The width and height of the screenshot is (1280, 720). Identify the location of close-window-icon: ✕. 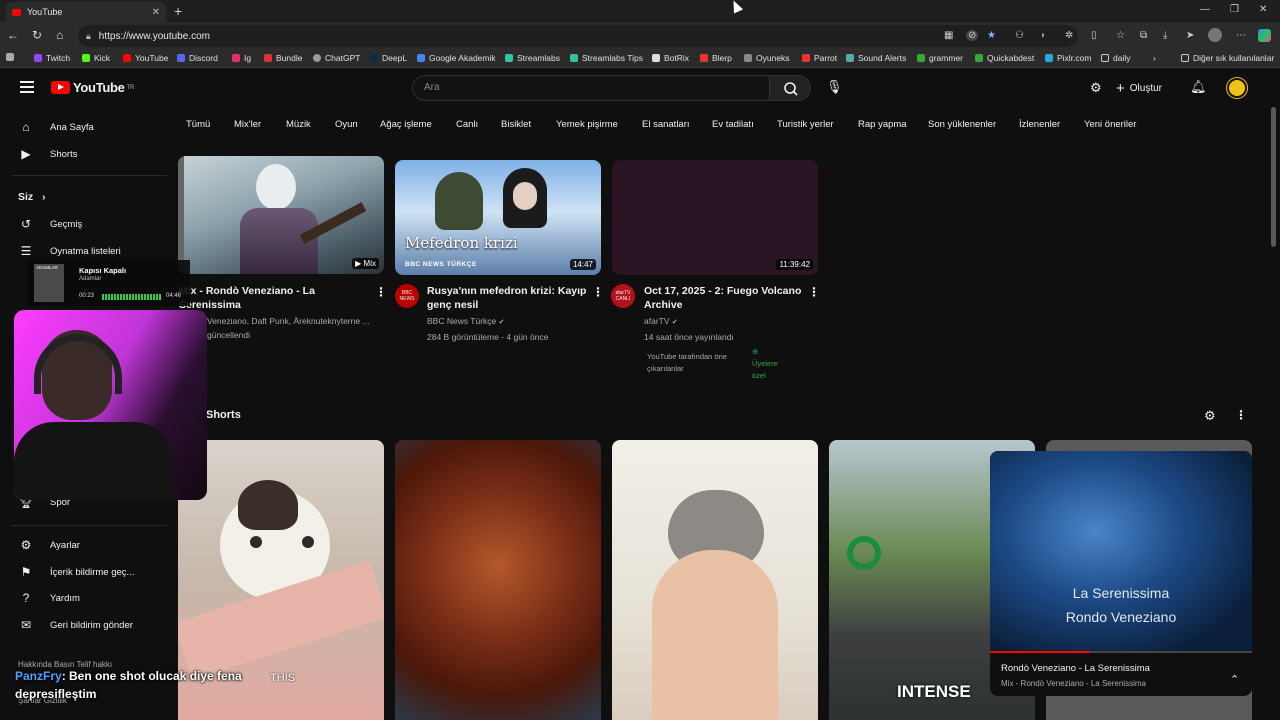
(1263, 9).